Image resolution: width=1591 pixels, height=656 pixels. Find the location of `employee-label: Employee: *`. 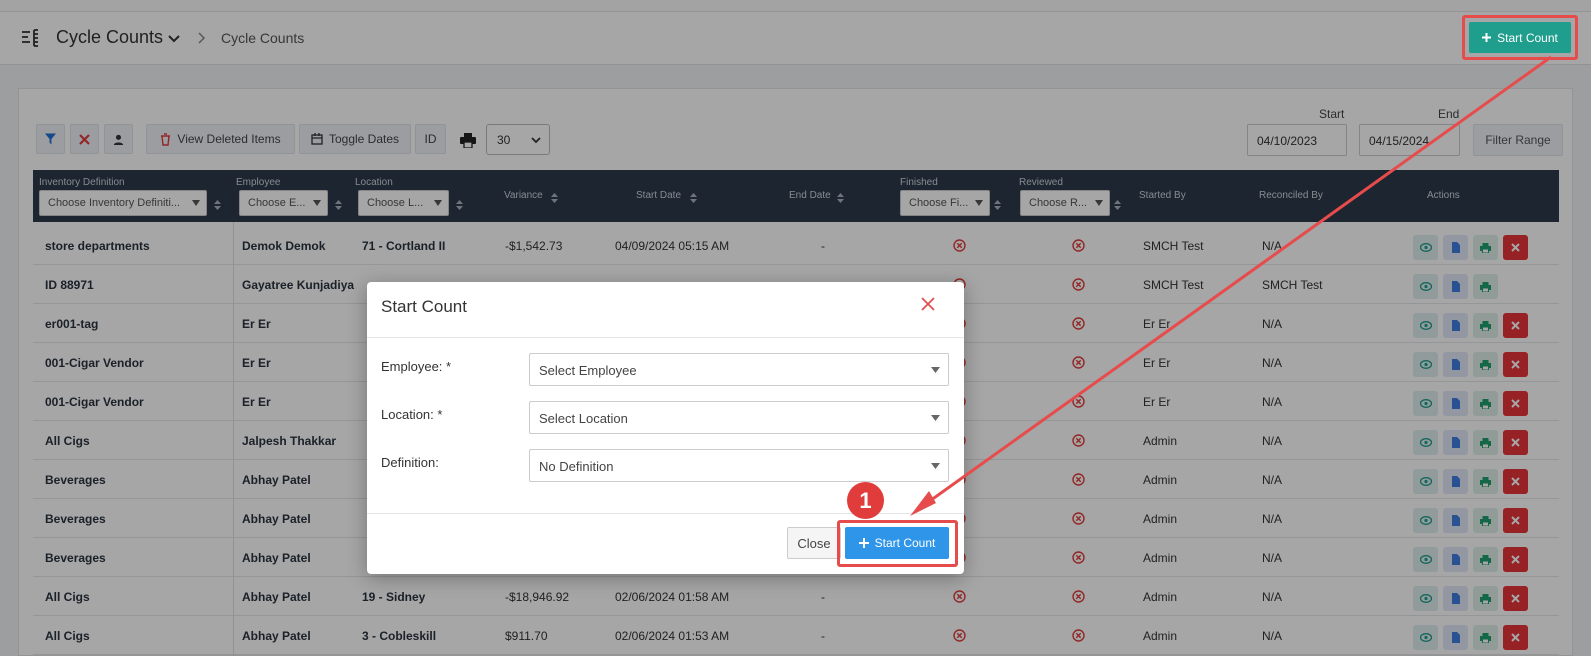

employee-label: Employee: * is located at coordinates (416, 366).